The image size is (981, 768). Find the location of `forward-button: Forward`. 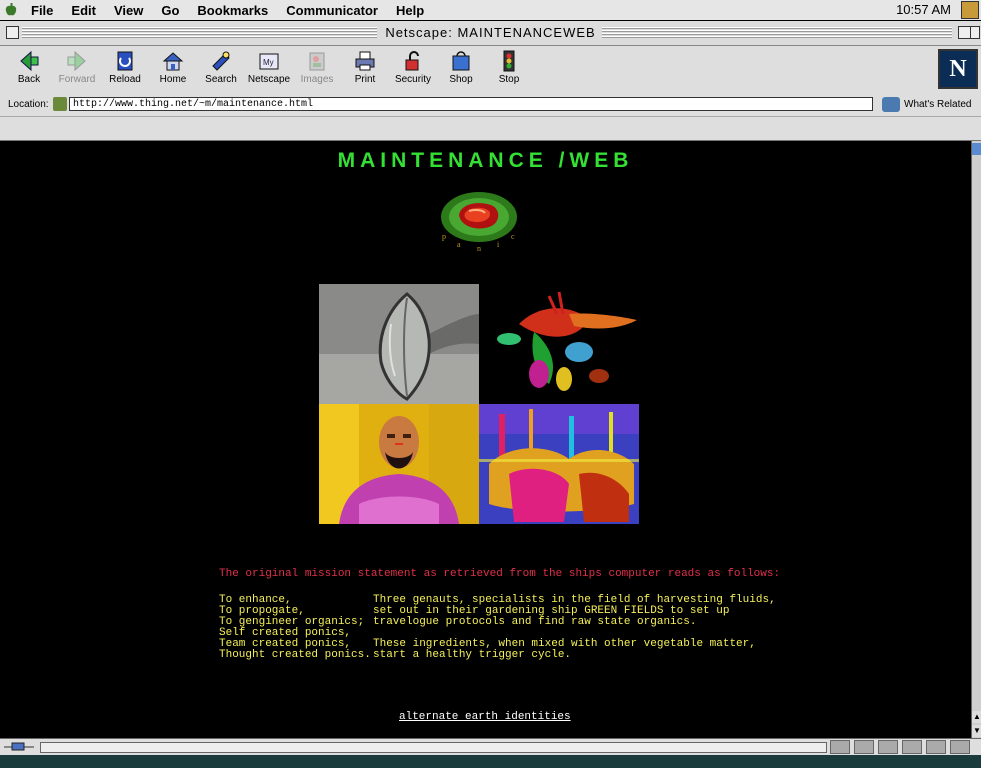

forward-button: Forward is located at coordinates (77, 67).